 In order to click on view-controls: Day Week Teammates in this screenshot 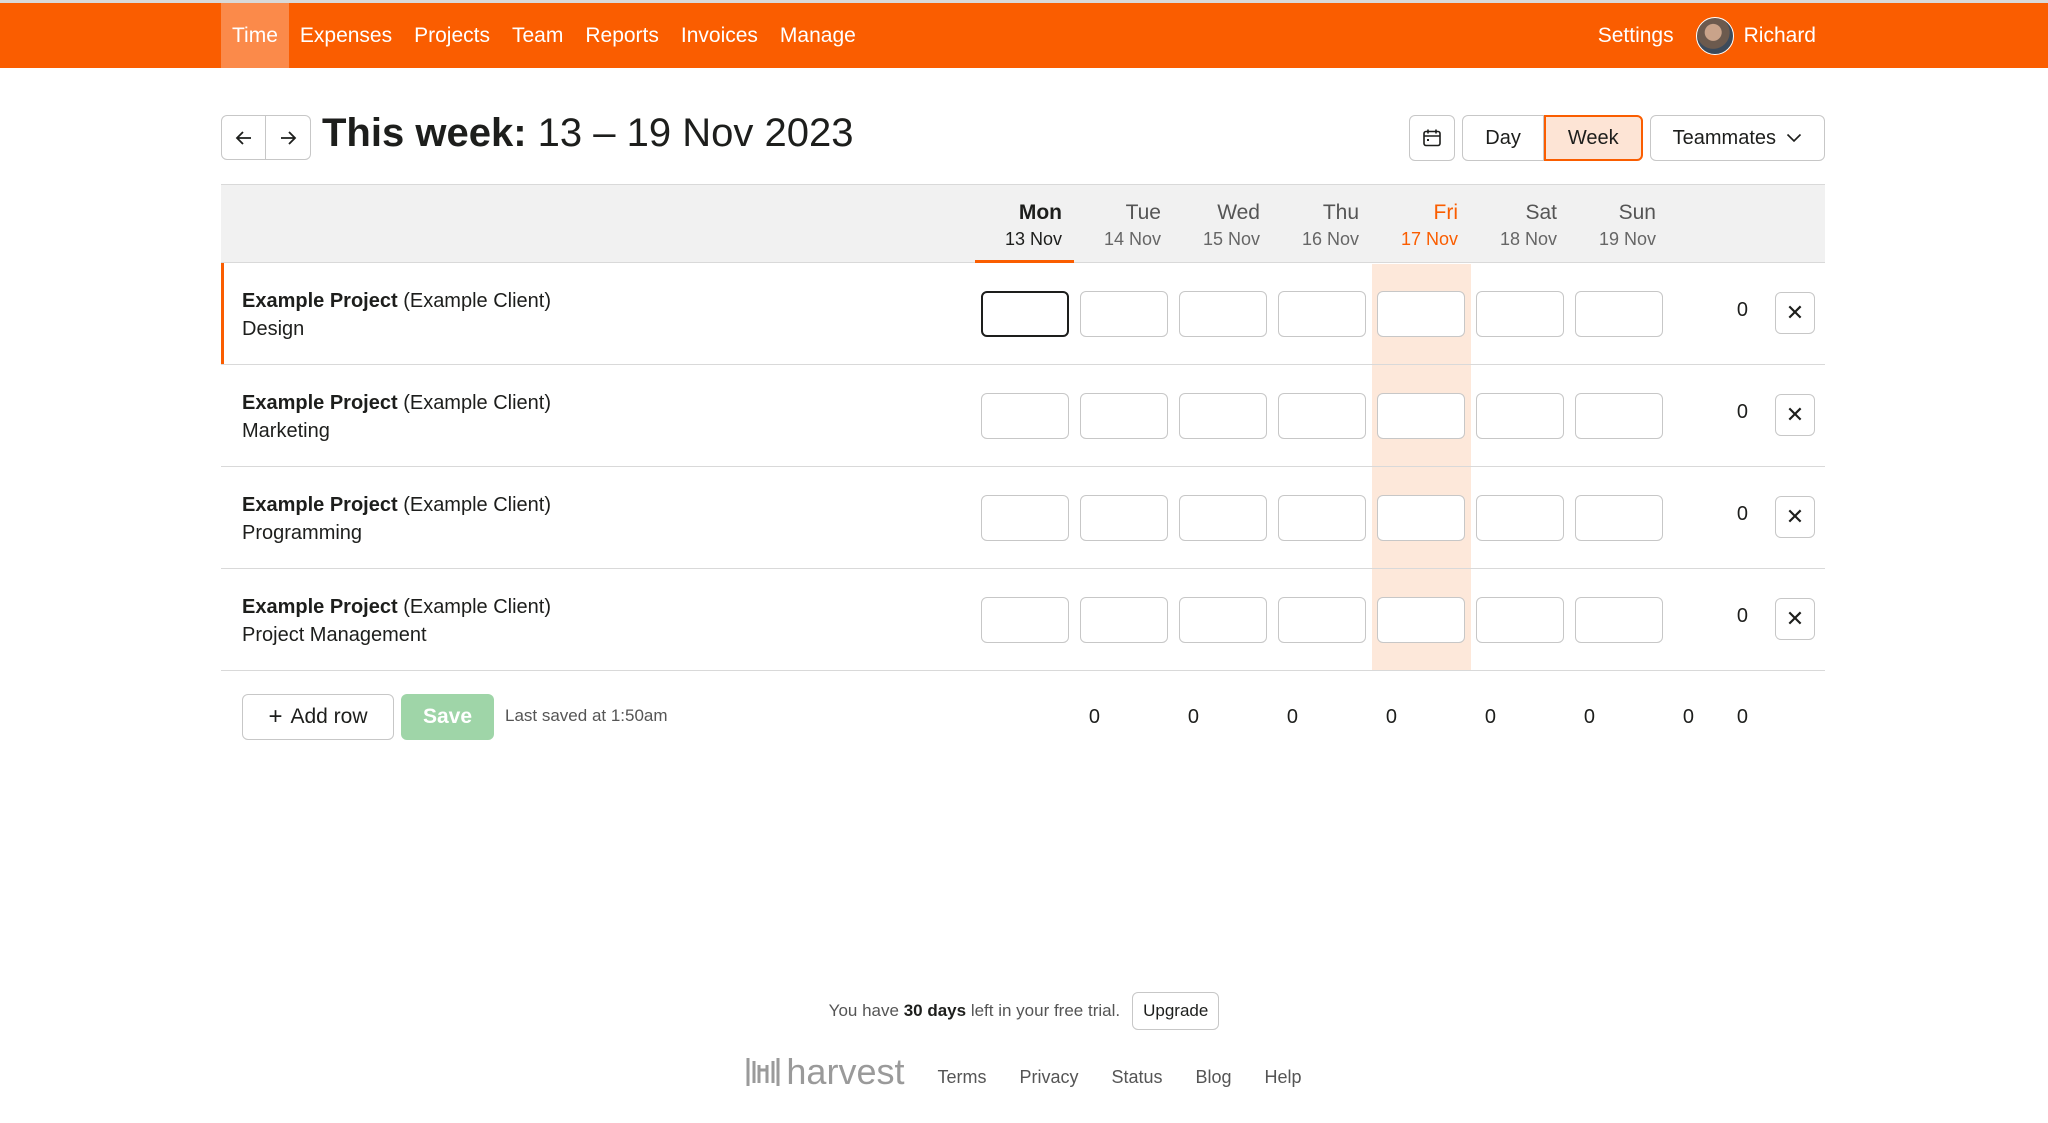, I will do `click(1617, 138)`.